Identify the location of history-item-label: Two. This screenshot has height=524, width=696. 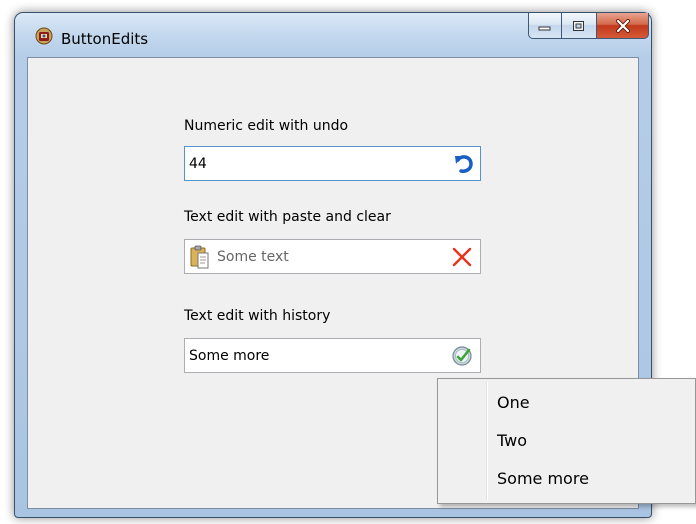
(512, 440).